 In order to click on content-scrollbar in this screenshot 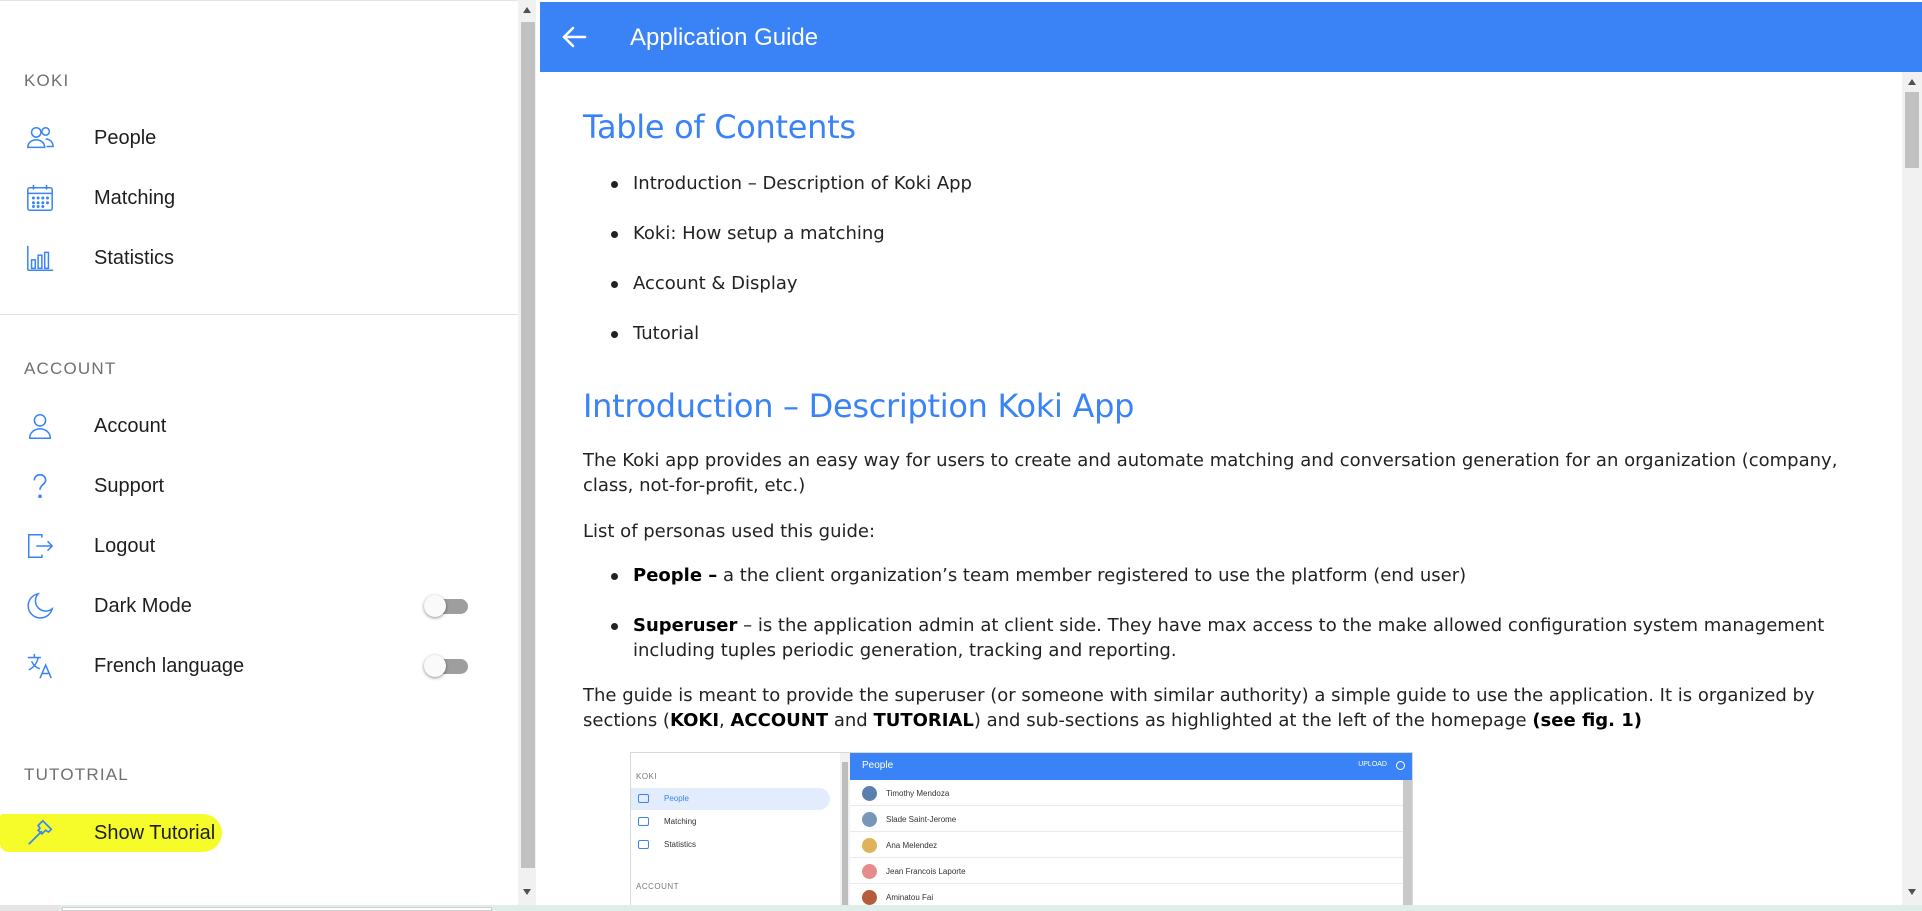, I will do `click(1912, 488)`.